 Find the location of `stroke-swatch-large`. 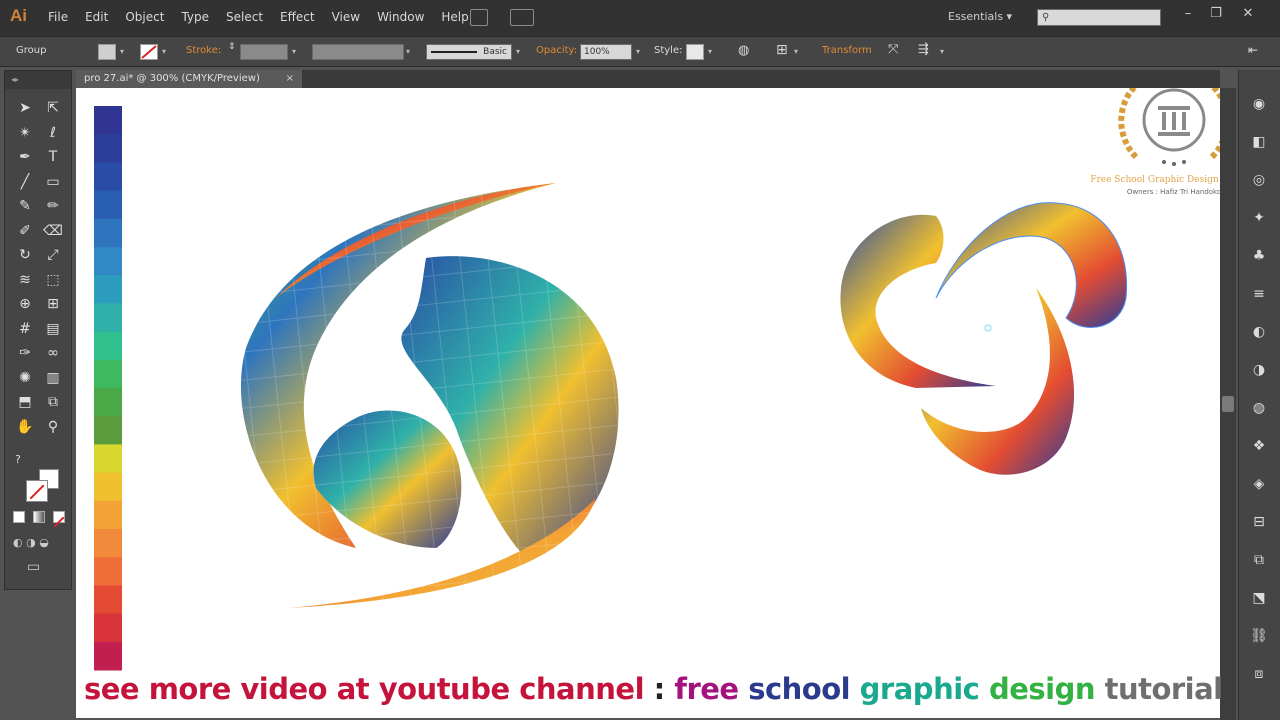

stroke-swatch-large is located at coordinates (37, 491).